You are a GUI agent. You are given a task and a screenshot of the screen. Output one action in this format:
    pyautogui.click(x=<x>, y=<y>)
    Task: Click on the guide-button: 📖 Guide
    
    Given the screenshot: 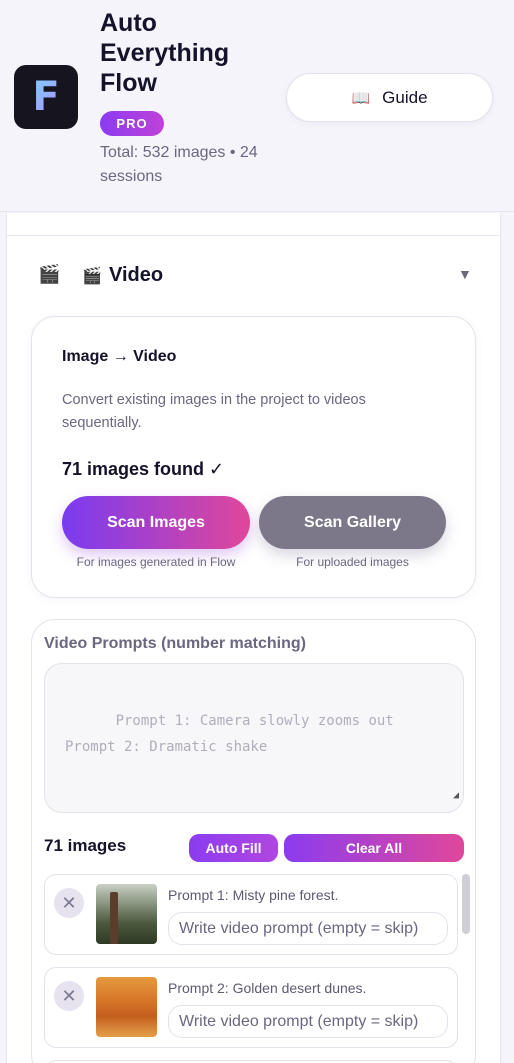 What is the action you would take?
    pyautogui.click(x=389, y=97)
    